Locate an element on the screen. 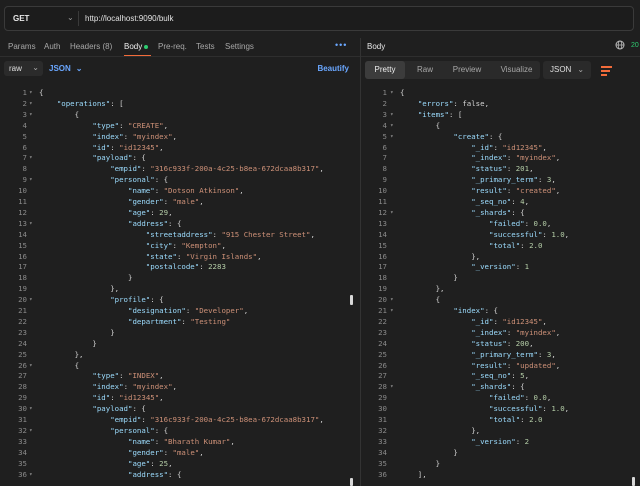  code-line: 2 "errors": false, is located at coordinates (500, 103).